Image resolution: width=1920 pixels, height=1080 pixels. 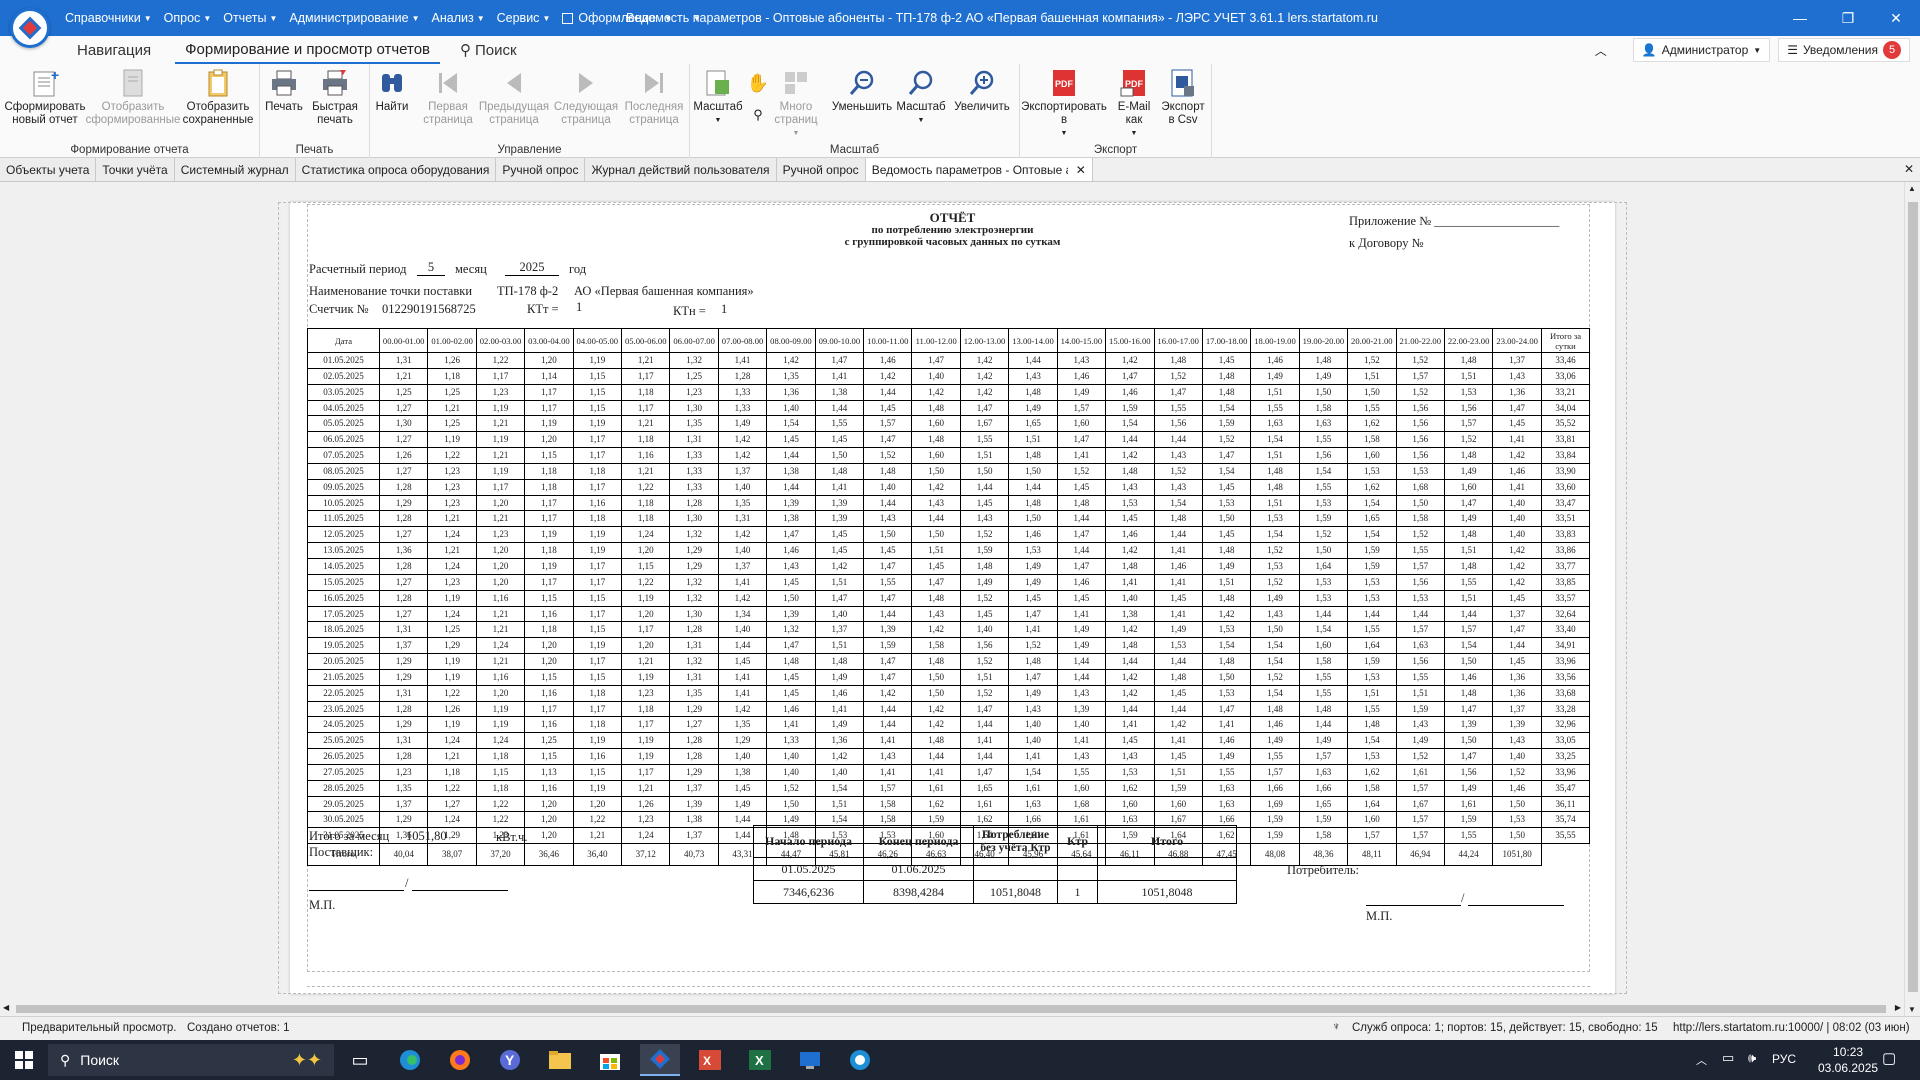 I want to click on email-as-button: PDF E-Mail как ▼, so click(x=1134, y=104).